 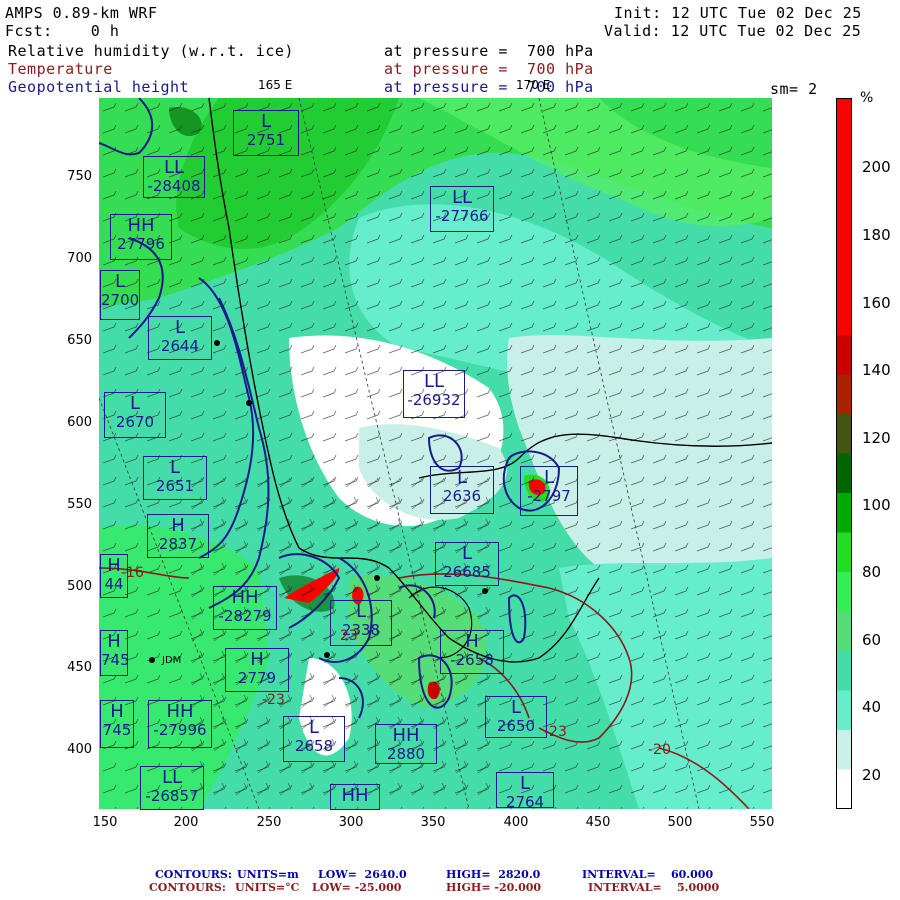 What do you see at coordinates (654, 887) in the screenshot?
I see `footer-temp-interval: INTERVAL= 5.0000` at bounding box center [654, 887].